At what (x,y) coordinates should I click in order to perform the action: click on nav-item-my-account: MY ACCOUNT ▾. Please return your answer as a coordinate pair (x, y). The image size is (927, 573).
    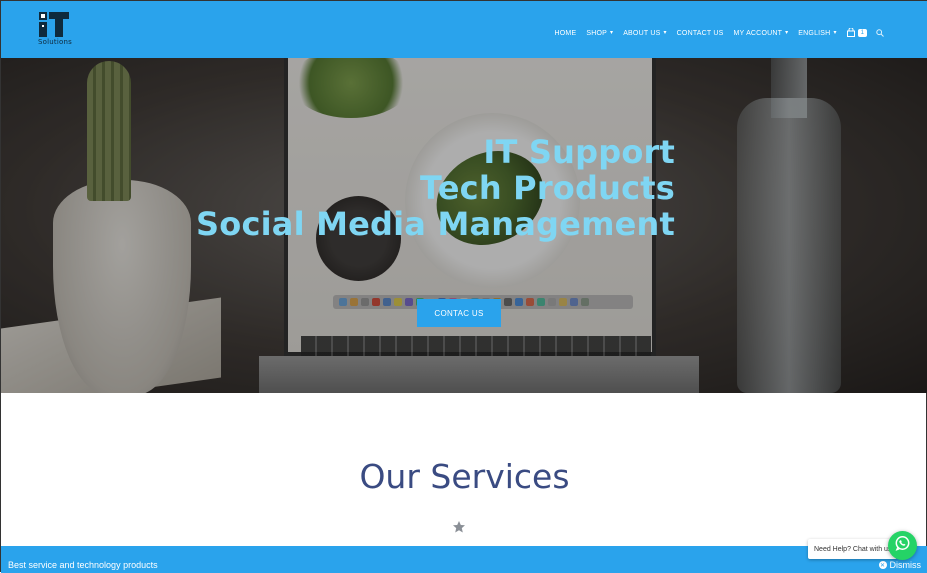
    Looking at the image, I should click on (761, 33).